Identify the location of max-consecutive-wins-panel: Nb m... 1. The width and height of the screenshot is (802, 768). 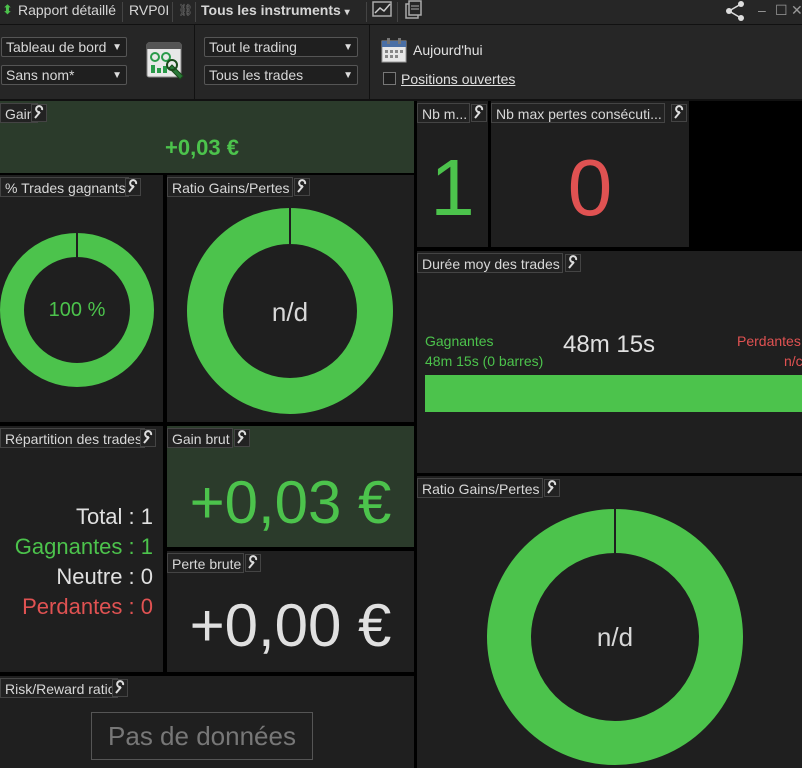
(452, 174).